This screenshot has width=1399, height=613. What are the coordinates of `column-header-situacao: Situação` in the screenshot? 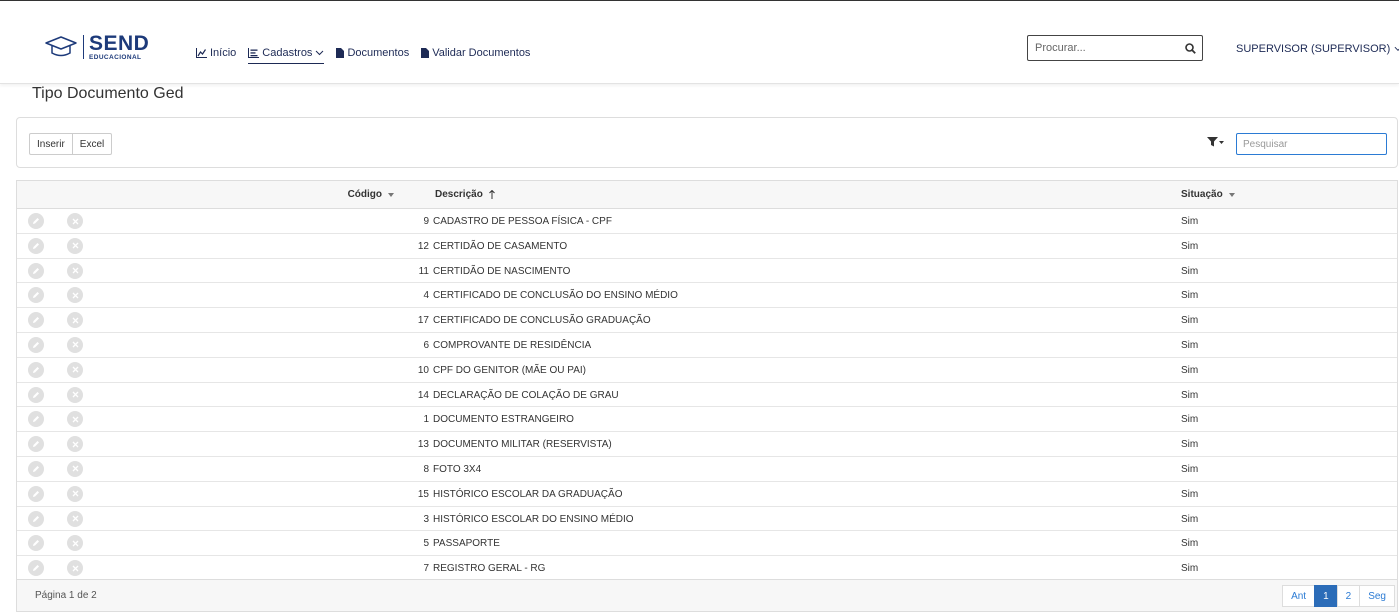 It's located at (1208, 194).